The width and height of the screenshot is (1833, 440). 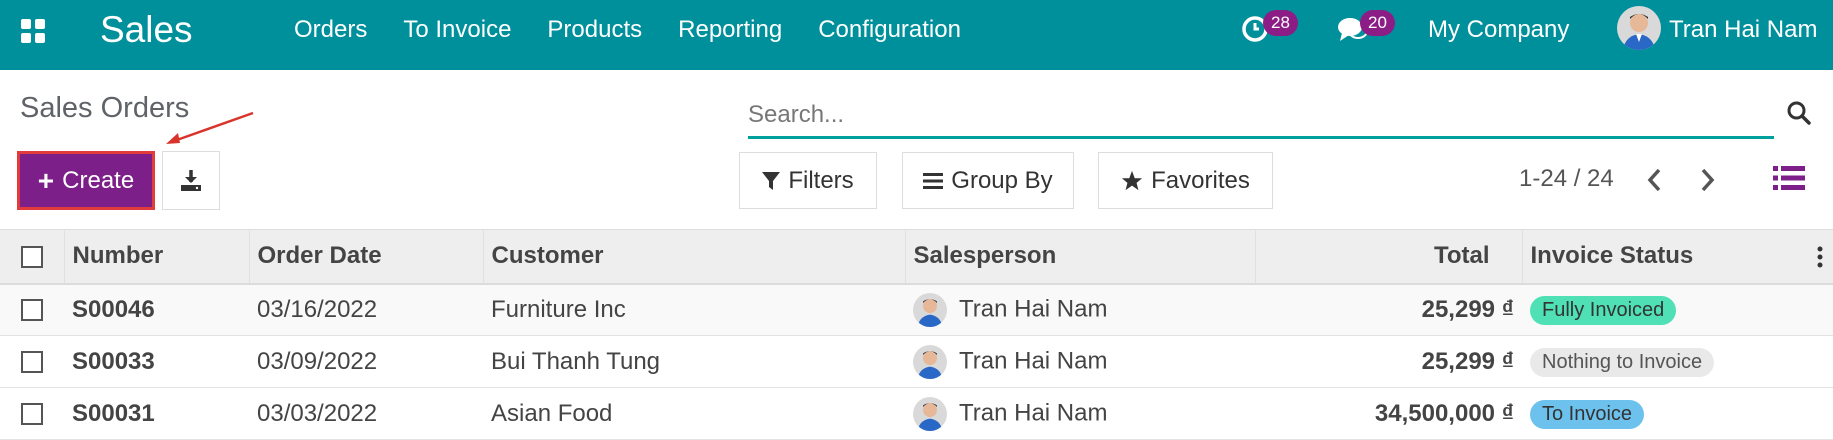 I want to click on invoice-status-cell: Fully Invoiced, so click(x=1677, y=310).